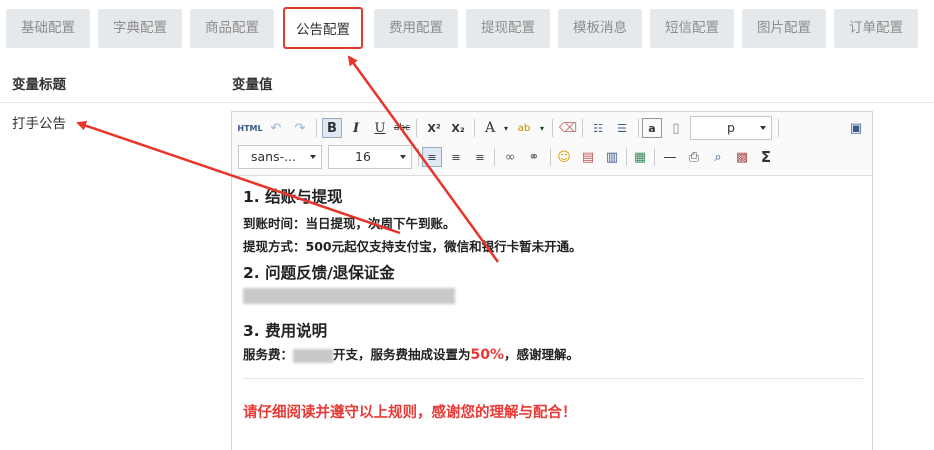 This screenshot has width=934, height=450. I want to click on fullscreen-icon: ▣, so click(856, 128).